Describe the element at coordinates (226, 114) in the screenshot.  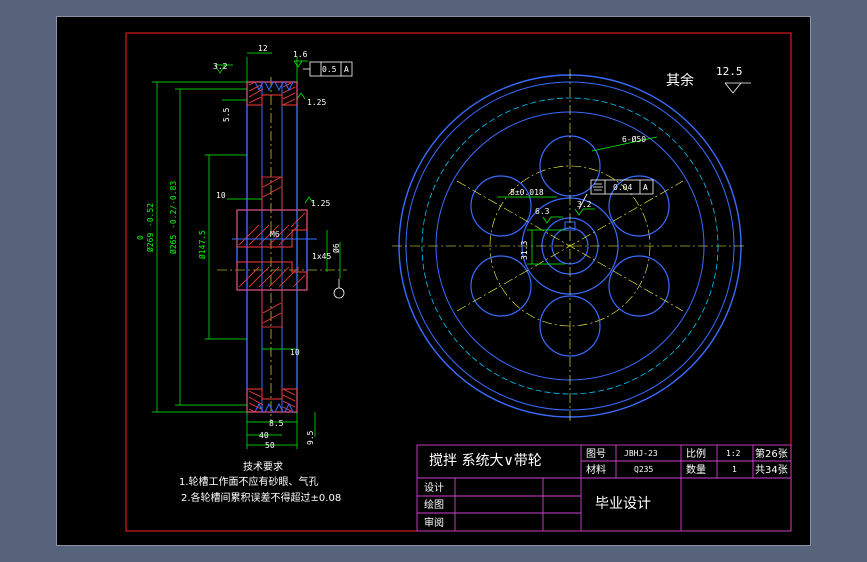
I see `dim-h5-5: 5.5` at that location.